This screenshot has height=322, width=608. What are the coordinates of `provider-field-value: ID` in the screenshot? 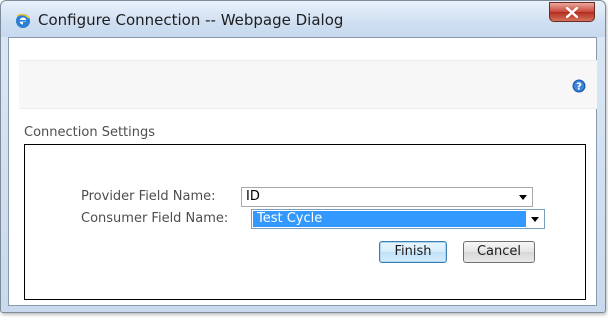 It's located at (253, 196).